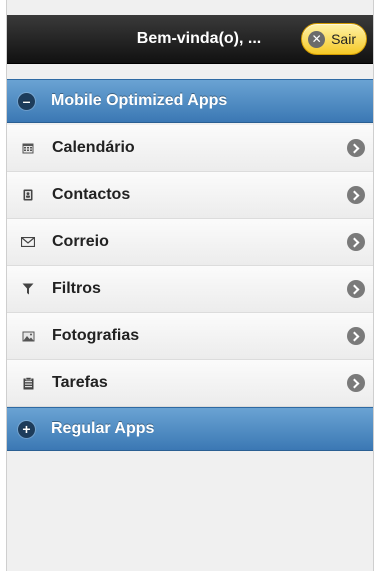 This screenshot has height=571, width=375. What do you see at coordinates (190, 383) in the screenshot?
I see `list-item-tarefas: Tarefas` at bounding box center [190, 383].